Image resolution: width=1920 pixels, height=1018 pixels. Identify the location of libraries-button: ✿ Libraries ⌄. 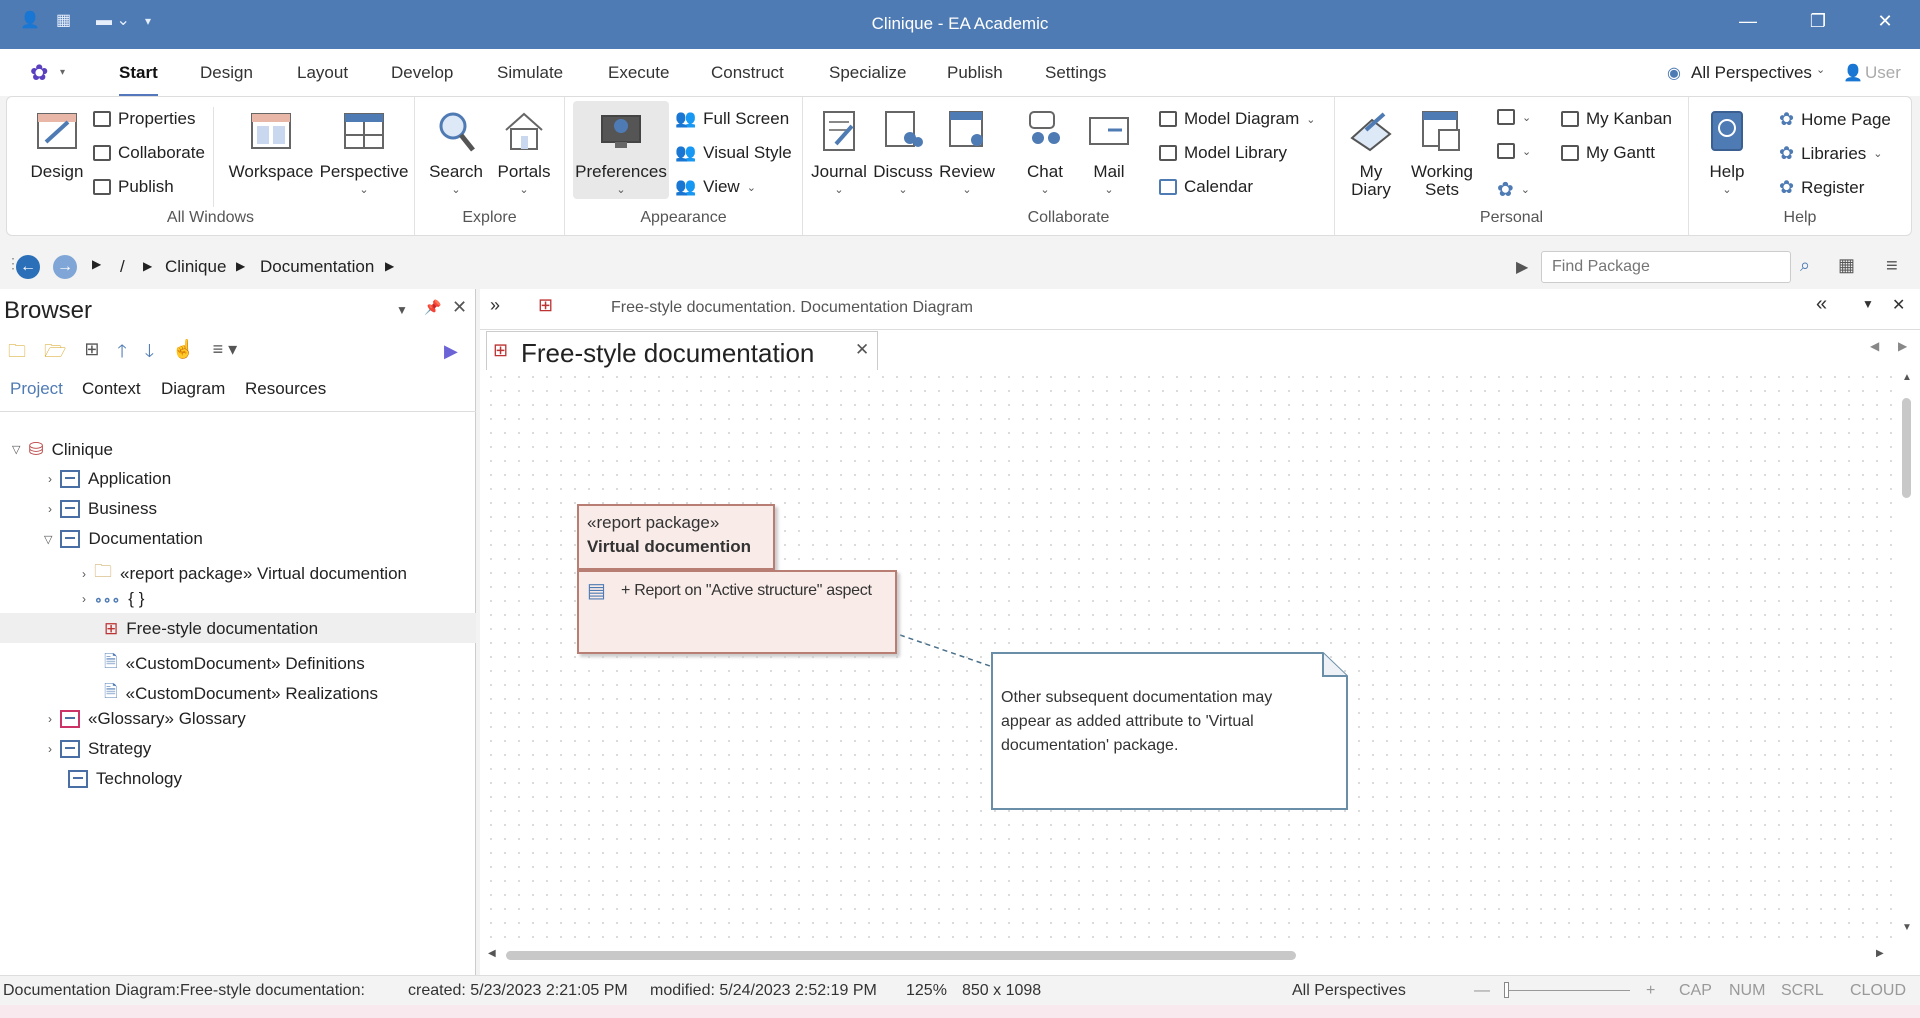
(1831, 153).